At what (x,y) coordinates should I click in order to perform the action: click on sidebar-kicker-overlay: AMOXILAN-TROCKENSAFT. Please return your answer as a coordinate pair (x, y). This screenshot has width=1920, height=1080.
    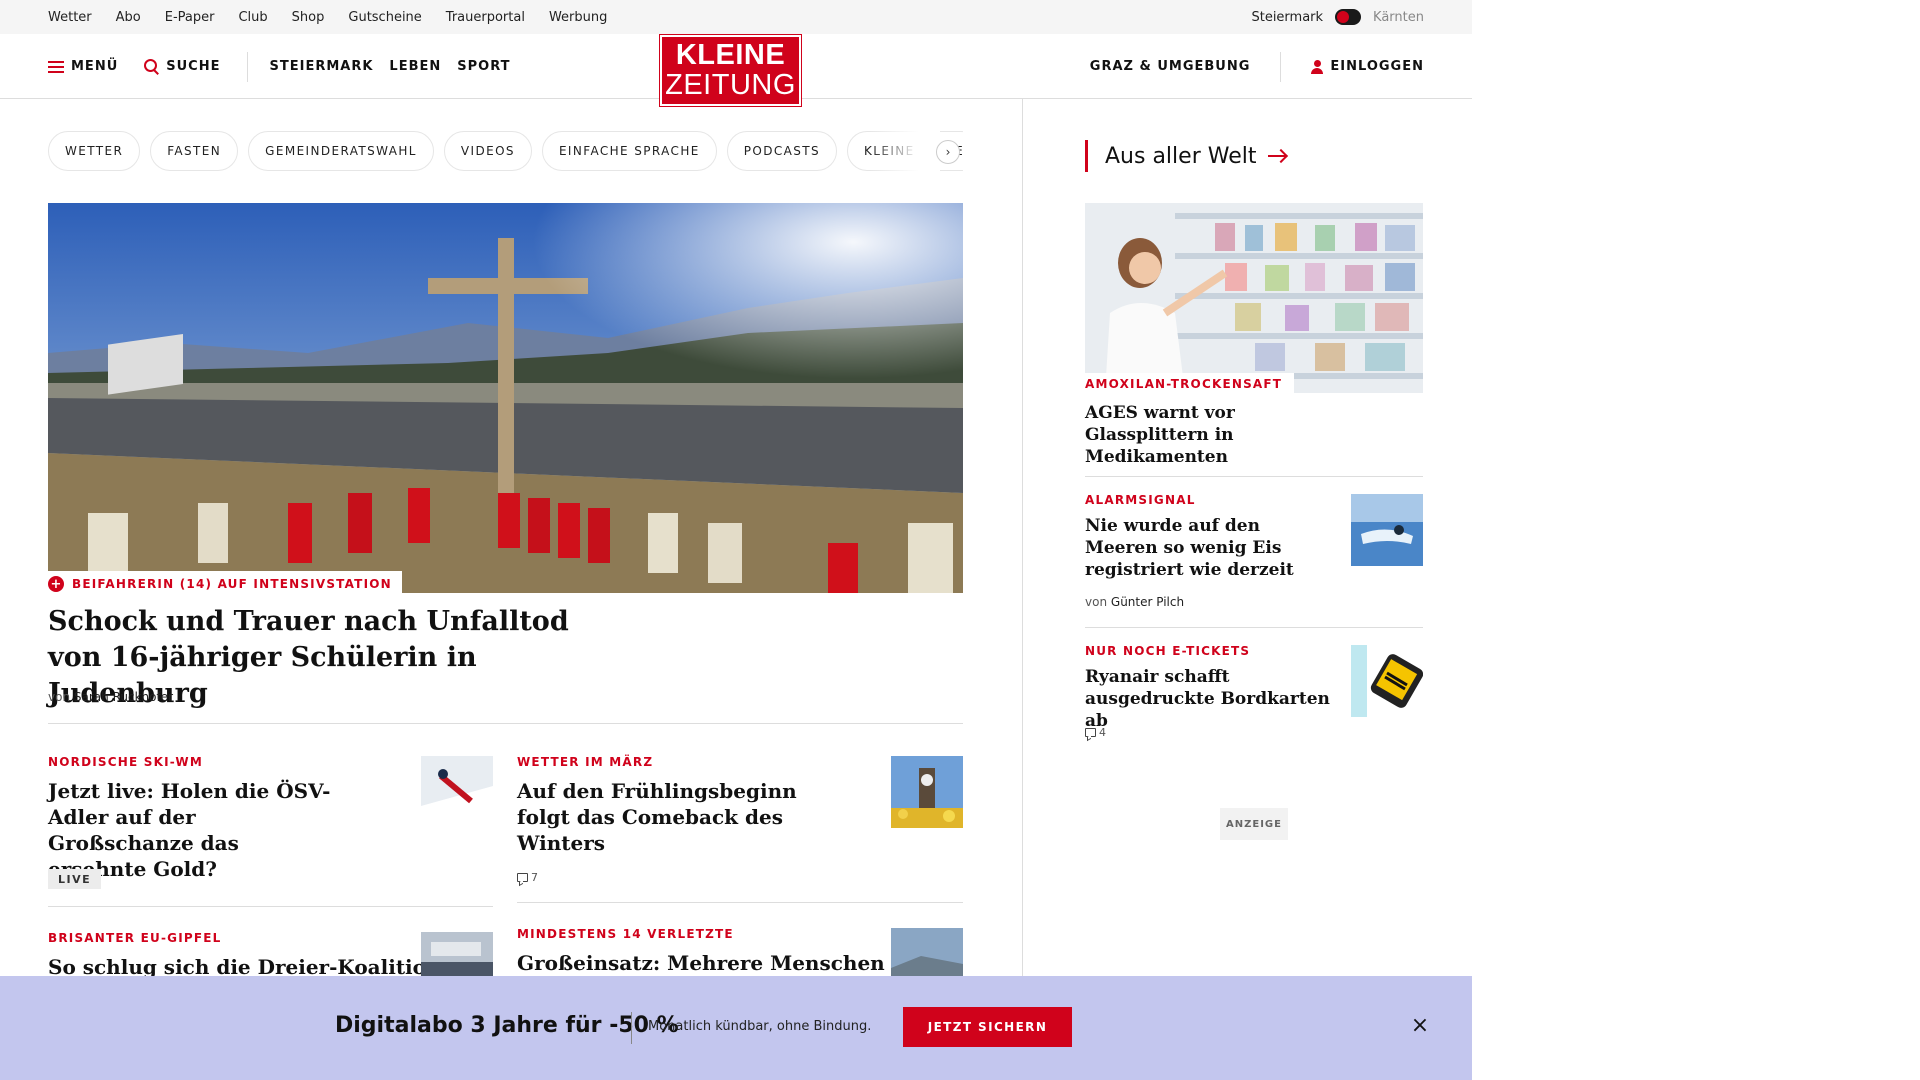
    Looking at the image, I should click on (1190, 384).